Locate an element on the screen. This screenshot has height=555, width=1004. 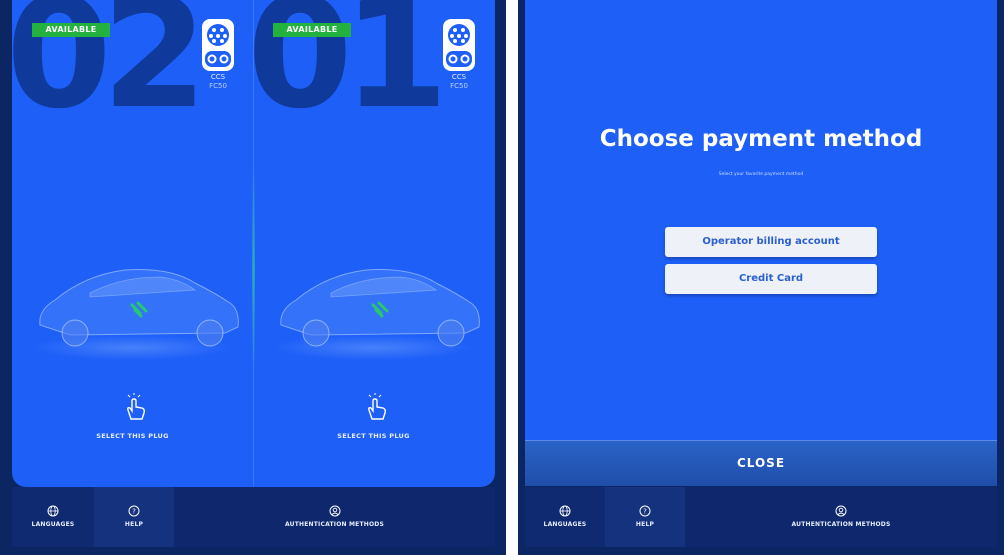
credit-card-button: Credit Card is located at coordinates (771, 279).